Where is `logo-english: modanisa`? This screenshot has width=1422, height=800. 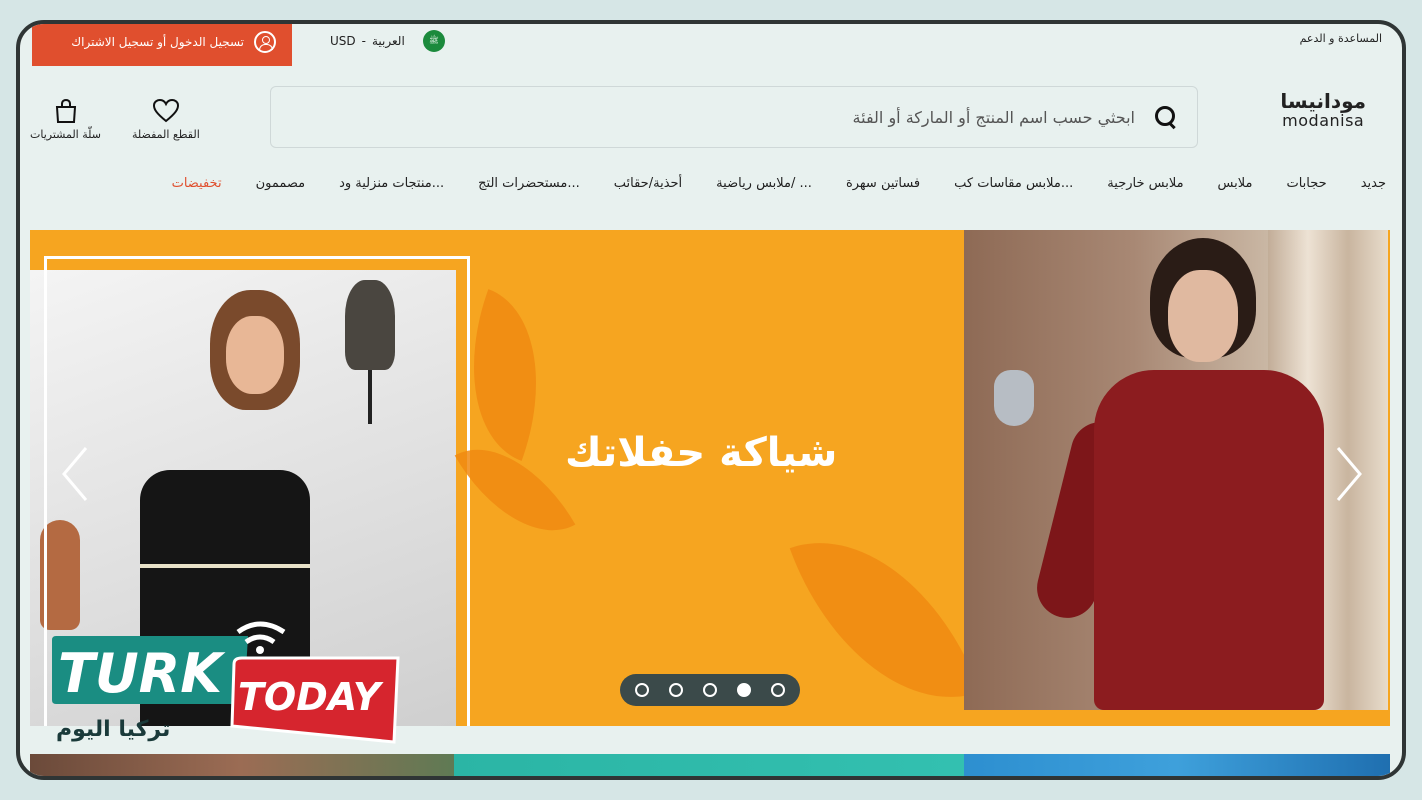 logo-english: modanisa is located at coordinates (1323, 120).